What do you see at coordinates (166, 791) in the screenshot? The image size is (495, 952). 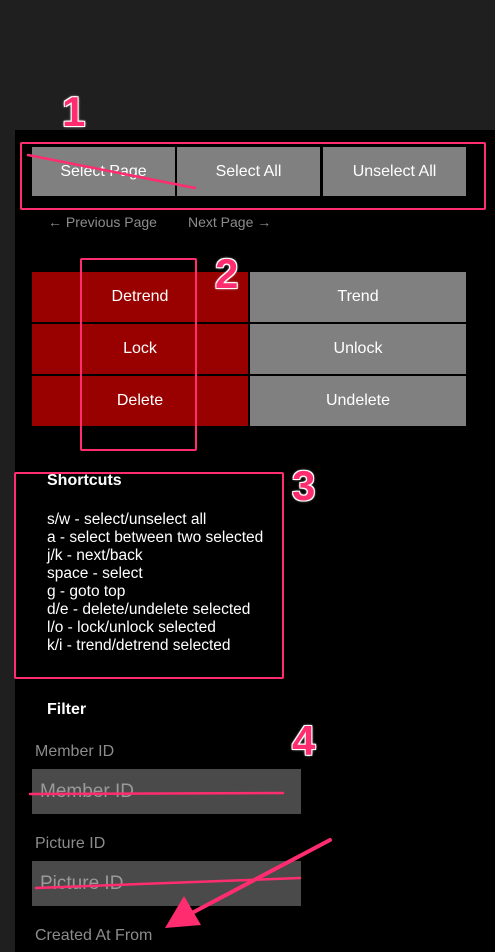 I see `member-id-input` at bounding box center [166, 791].